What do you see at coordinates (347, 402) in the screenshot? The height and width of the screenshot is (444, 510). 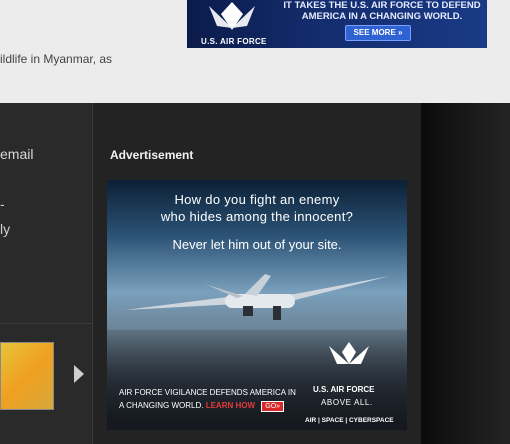 I see `ad-tagline: ABOVE ALL.` at bounding box center [347, 402].